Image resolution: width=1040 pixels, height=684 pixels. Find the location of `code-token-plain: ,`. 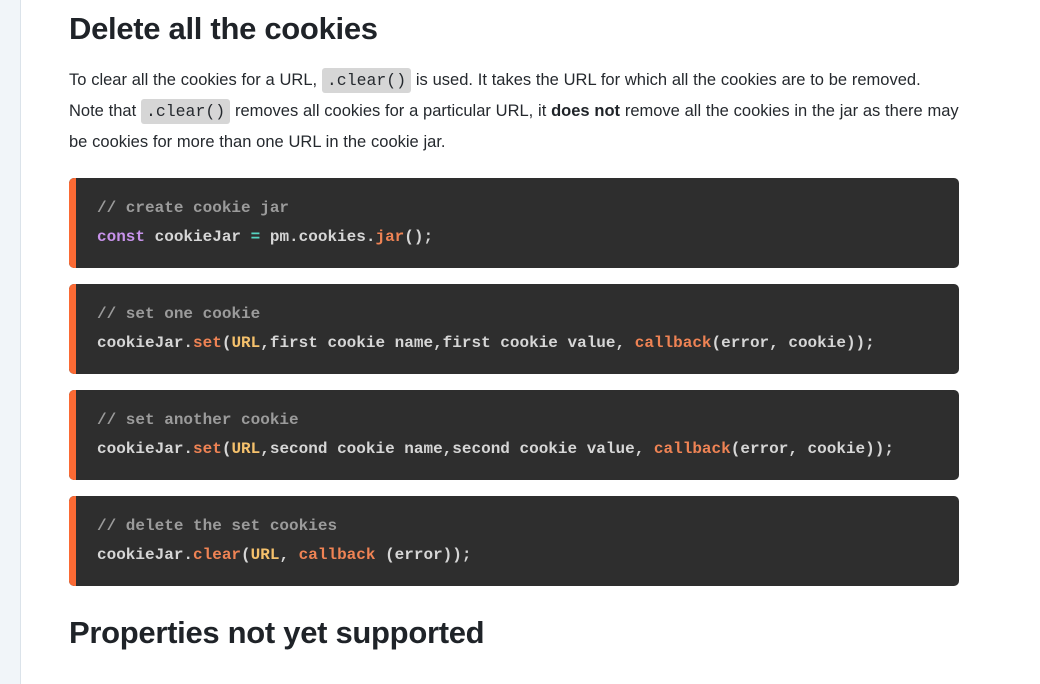

code-token-plain: , is located at coordinates (289, 555).